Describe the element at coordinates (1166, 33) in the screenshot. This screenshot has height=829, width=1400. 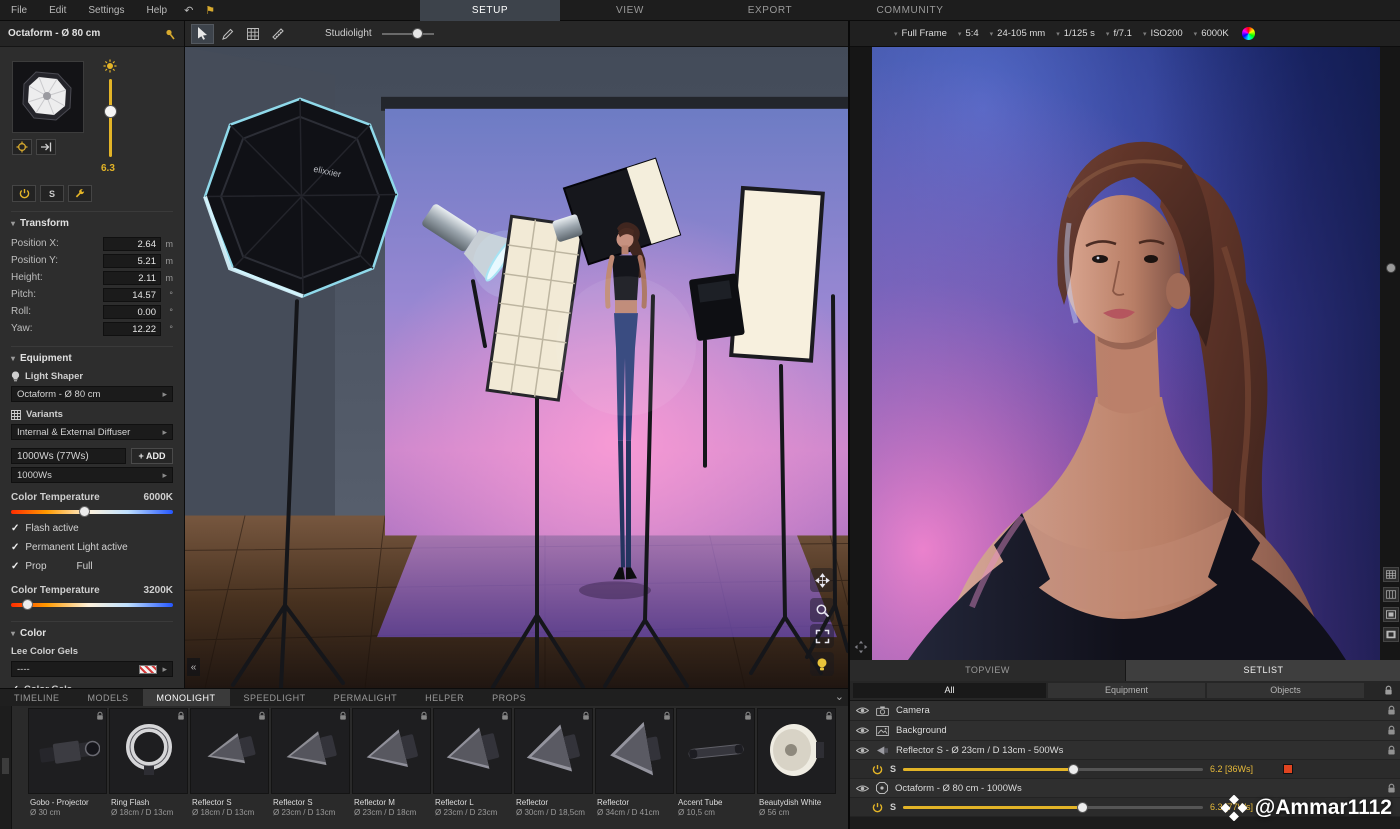
I see `iso-dropdown: ISO200` at that location.